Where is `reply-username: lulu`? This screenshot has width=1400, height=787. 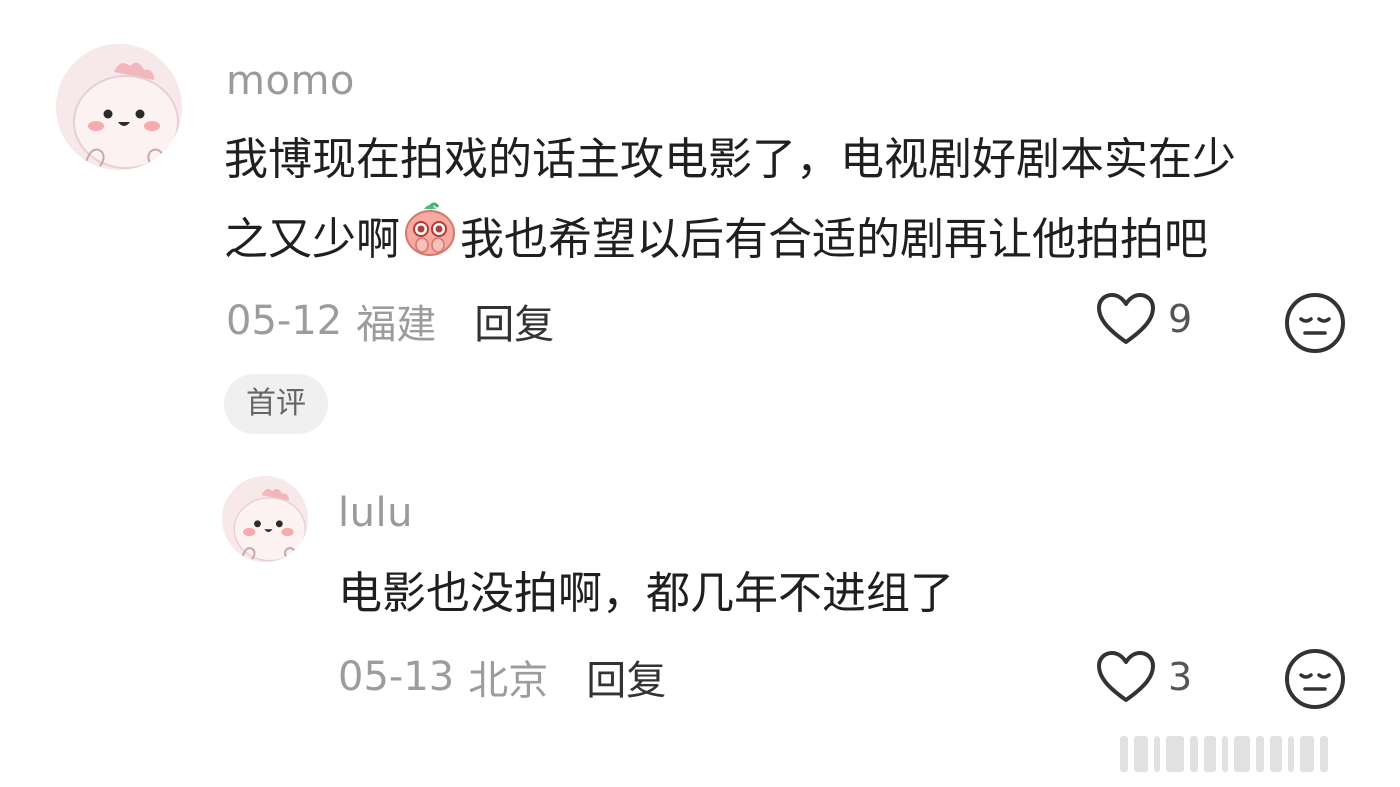 reply-username: lulu is located at coordinates (375, 513).